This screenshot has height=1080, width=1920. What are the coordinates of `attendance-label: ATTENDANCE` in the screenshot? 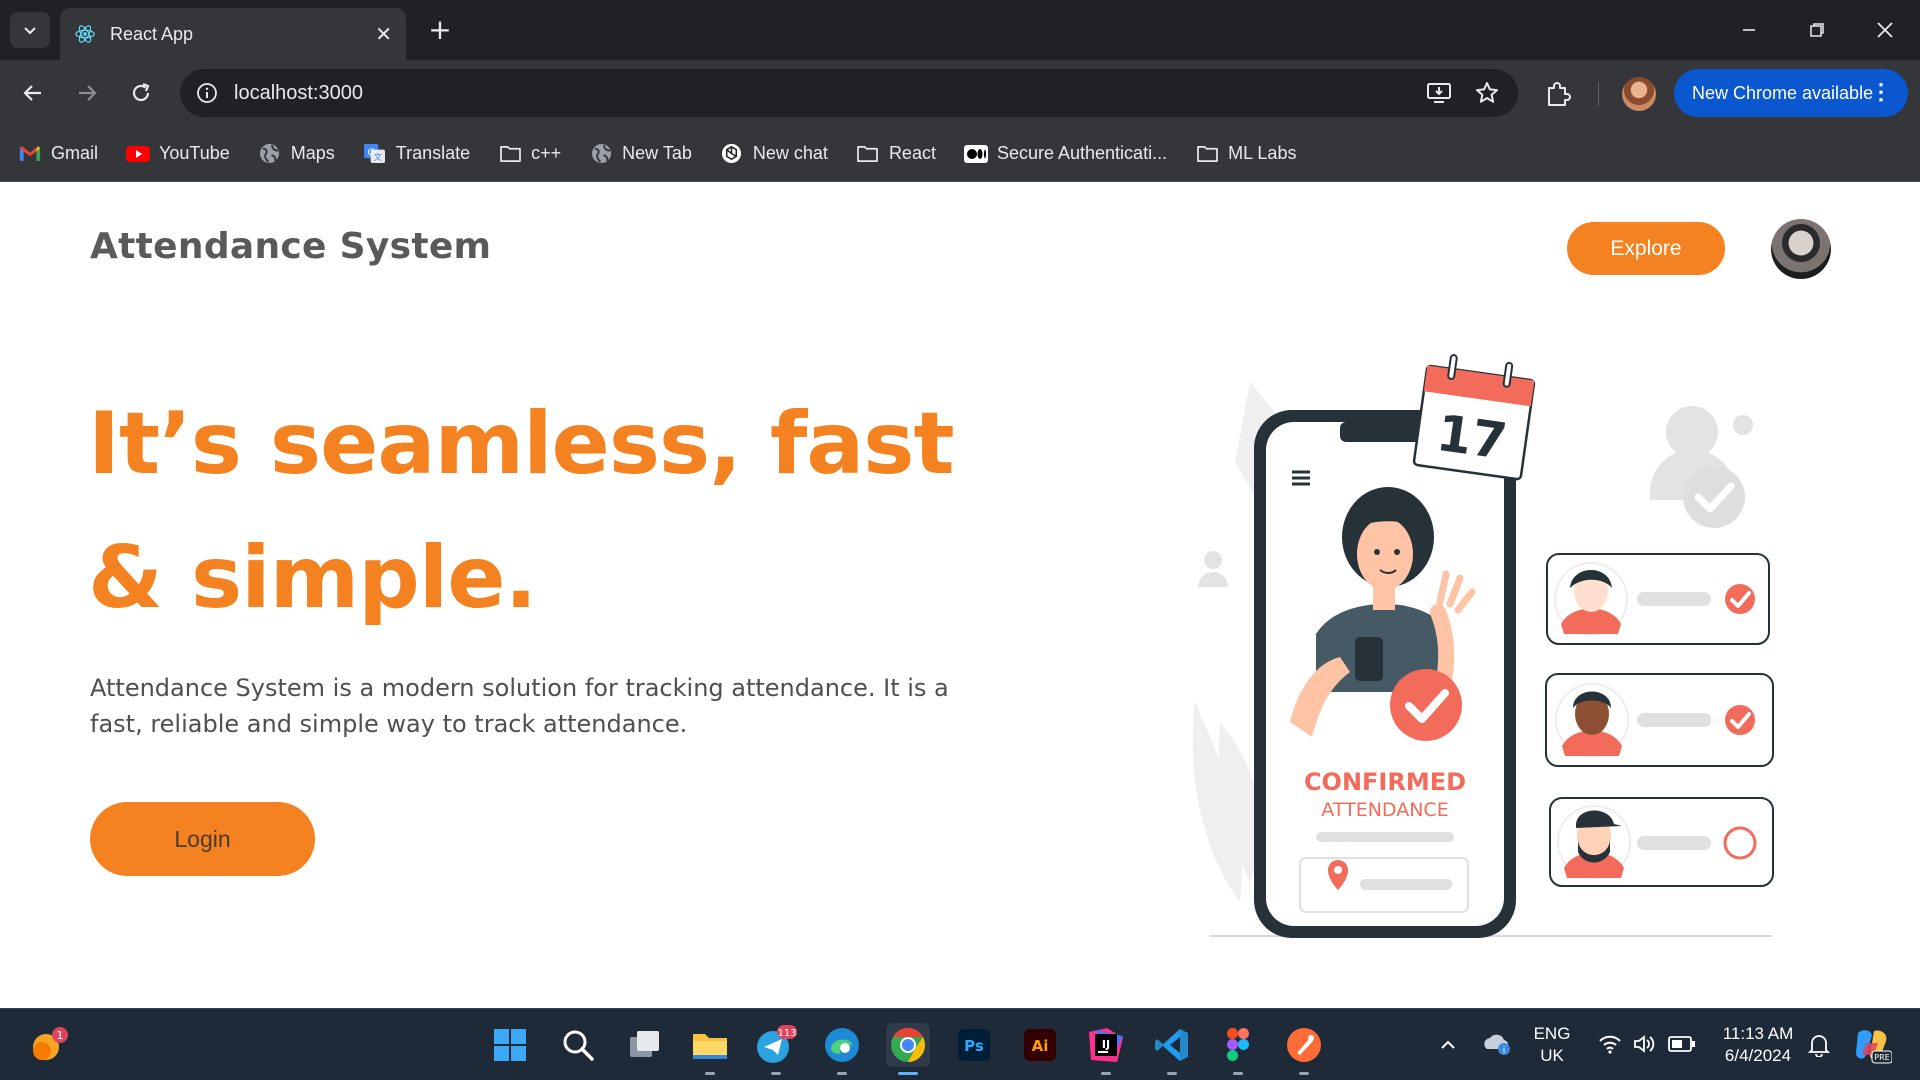 It's located at (1384, 810).